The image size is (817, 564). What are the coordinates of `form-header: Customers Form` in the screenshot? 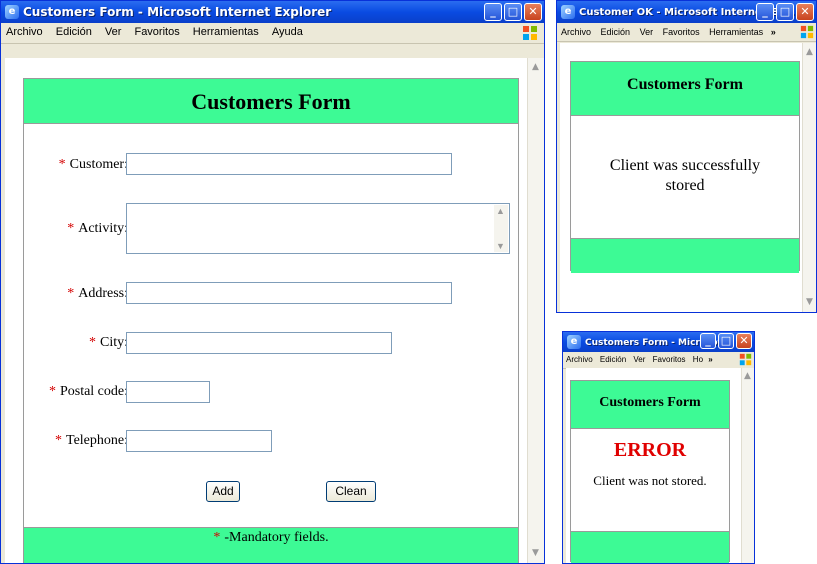 It's located at (271, 101).